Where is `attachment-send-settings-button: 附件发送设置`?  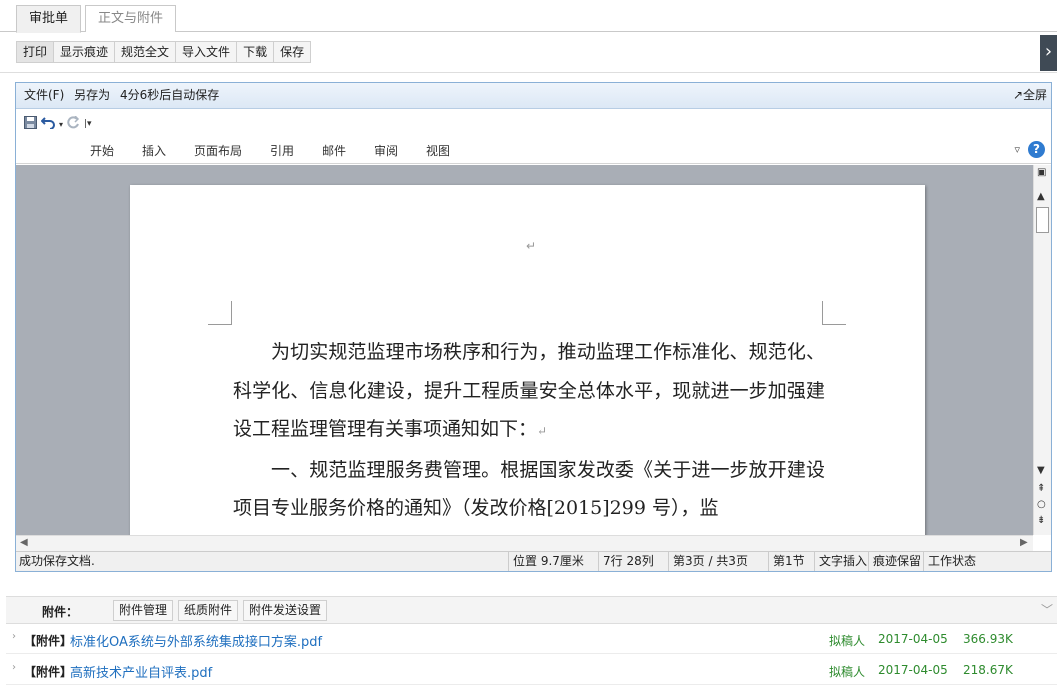
attachment-send-settings-button: 附件发送设置 is located at coordinates (285, 610).